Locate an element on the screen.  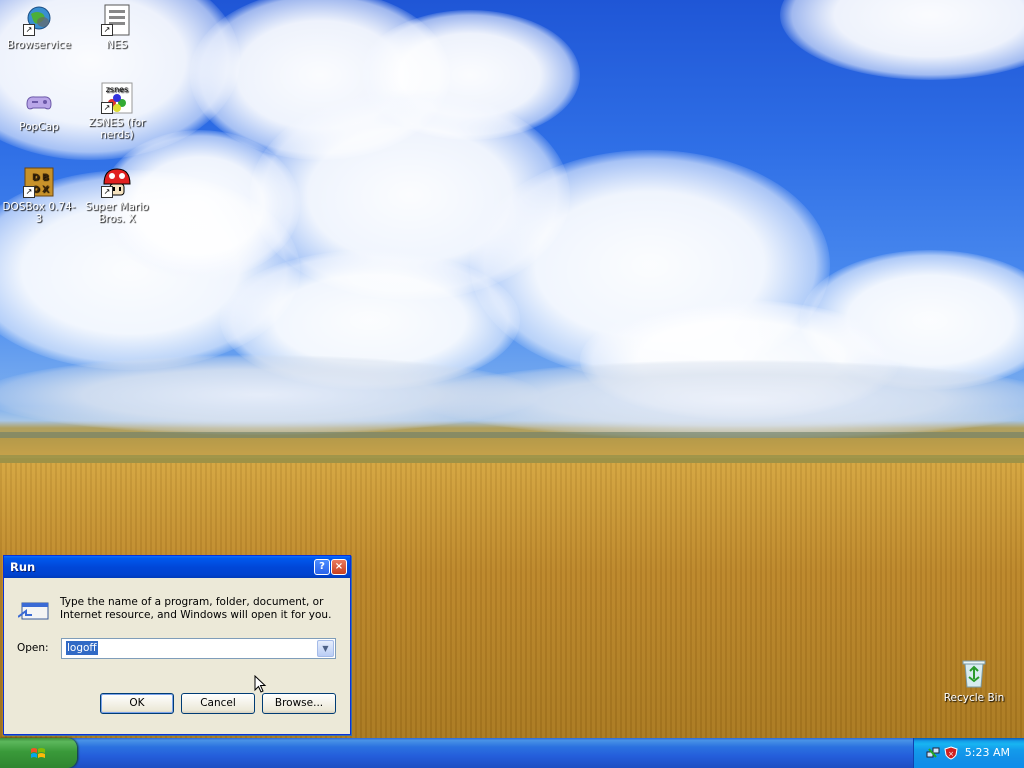
svg-text: B is located at coordinates (45, 178).